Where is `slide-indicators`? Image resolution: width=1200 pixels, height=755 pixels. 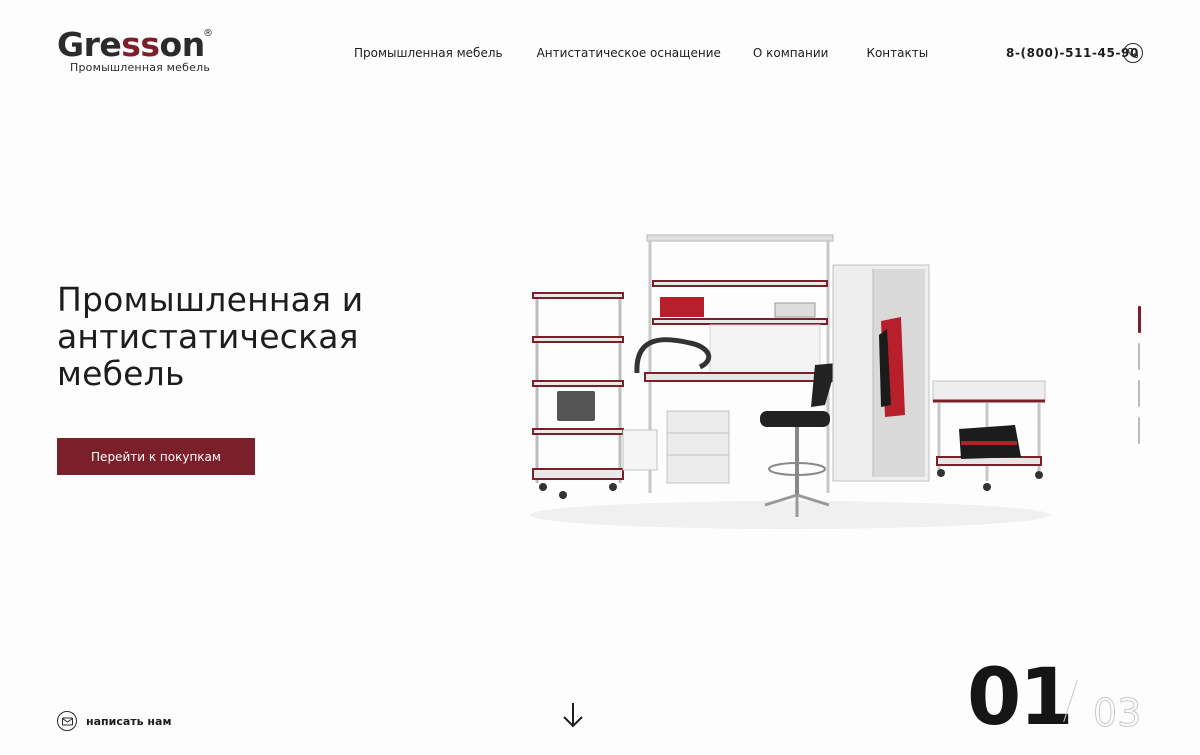
slide-indicators is located at coordinates (1140, 380).